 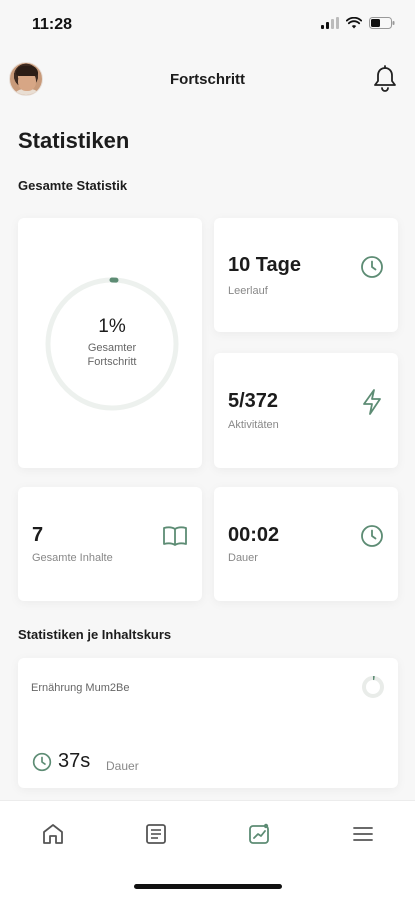 I want to click on course-progress-ring, so click(x=373, y=686).